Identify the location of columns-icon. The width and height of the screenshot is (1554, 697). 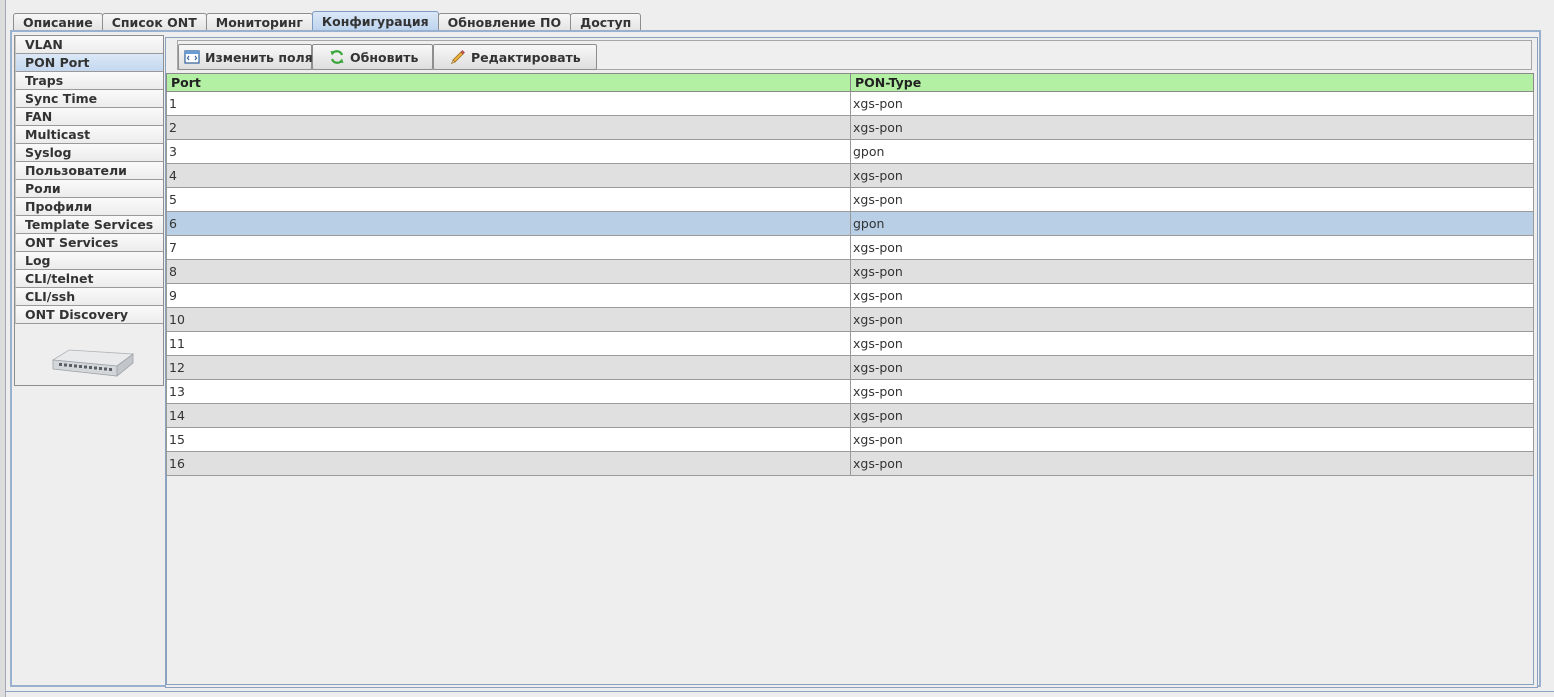
(192, 57).